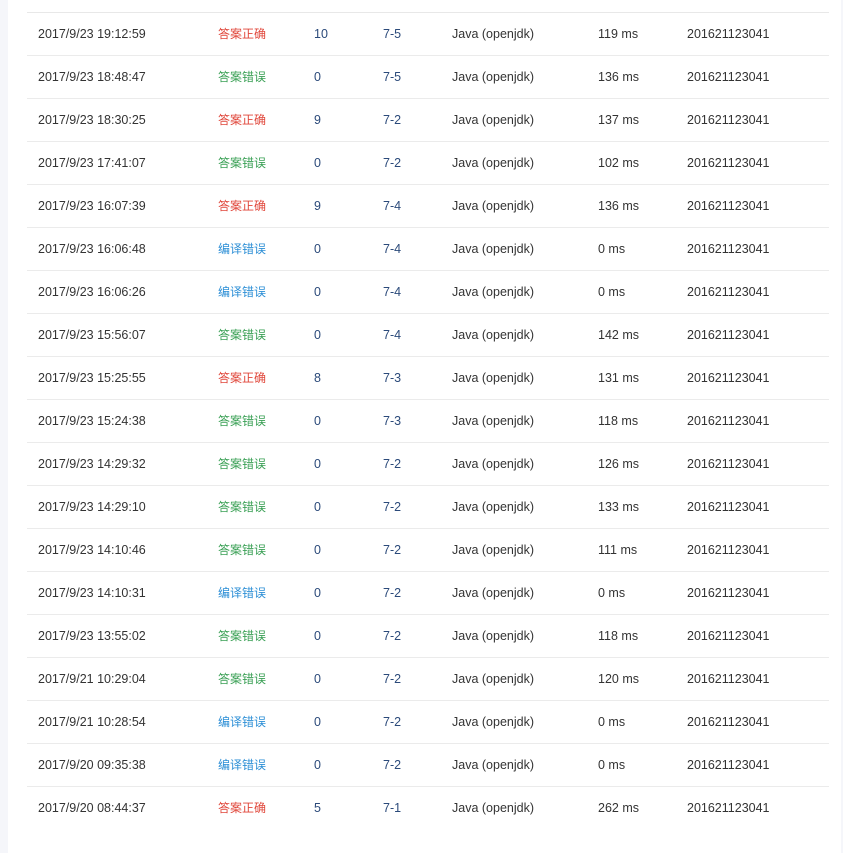 The height and width of the screenshot is (853, 843). Describe the element at coordinates (317, 808) in the screenshot. I see `submission-score: 5` at that location.